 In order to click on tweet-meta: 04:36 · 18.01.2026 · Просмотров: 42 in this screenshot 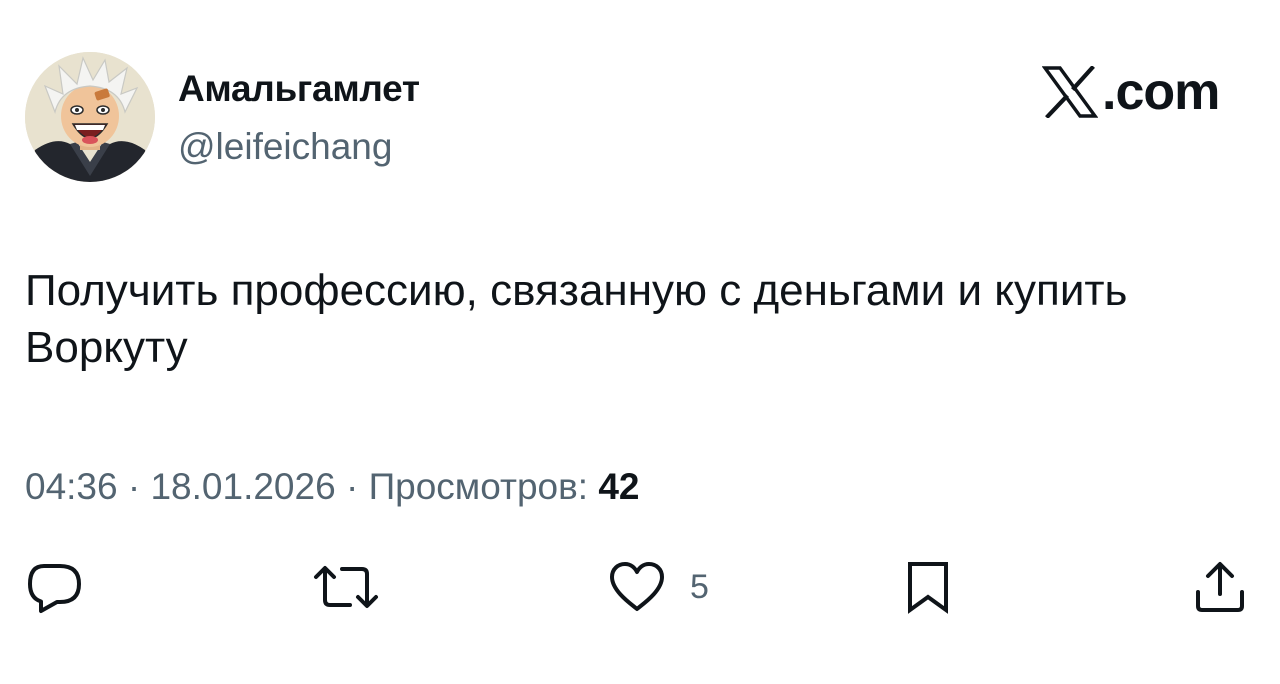, I will do `click(332, 486)`.